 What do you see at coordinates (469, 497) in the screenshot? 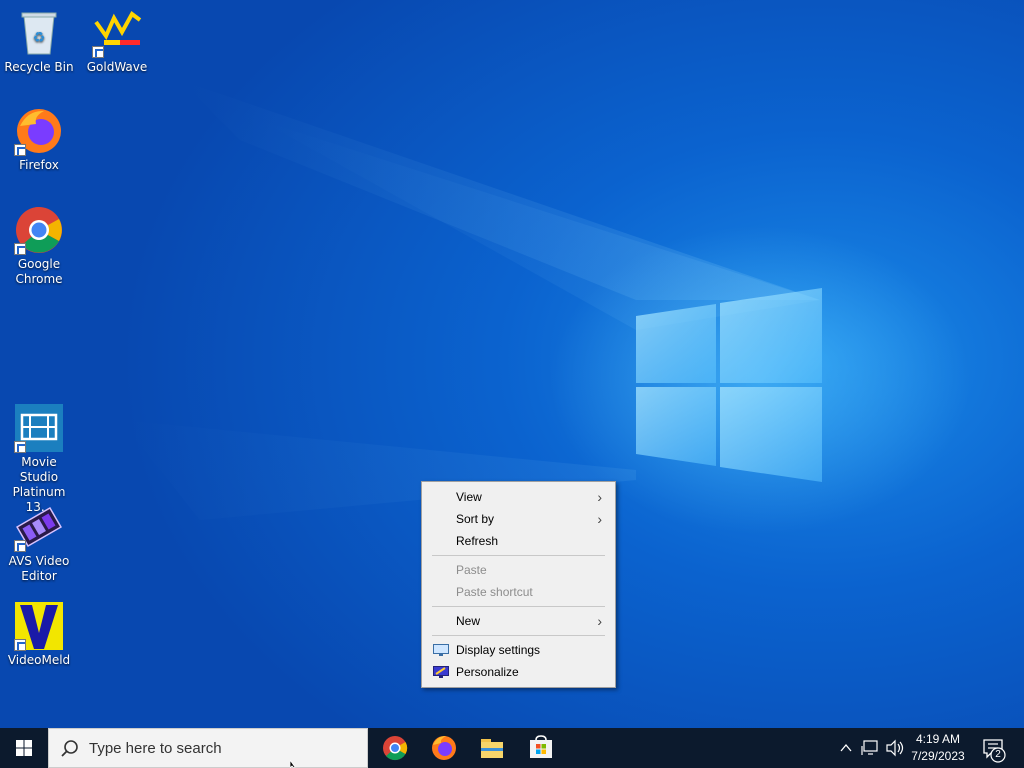
I see `menu-item-label: View` at bounding box center [469, 497].